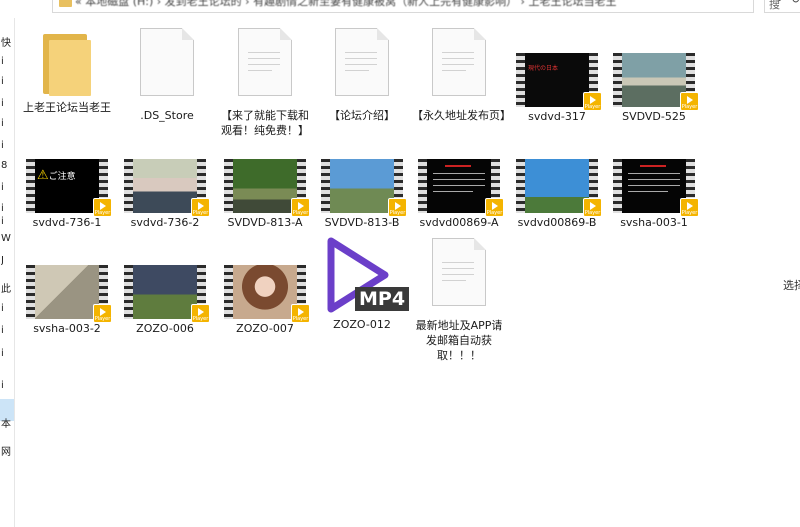 This screenshot has height=527, width=800. What do you see at coordinates (265, 222) in the screenshot?
I see `file-label: SVDVD-813-A` at bounding box center [265, 222].